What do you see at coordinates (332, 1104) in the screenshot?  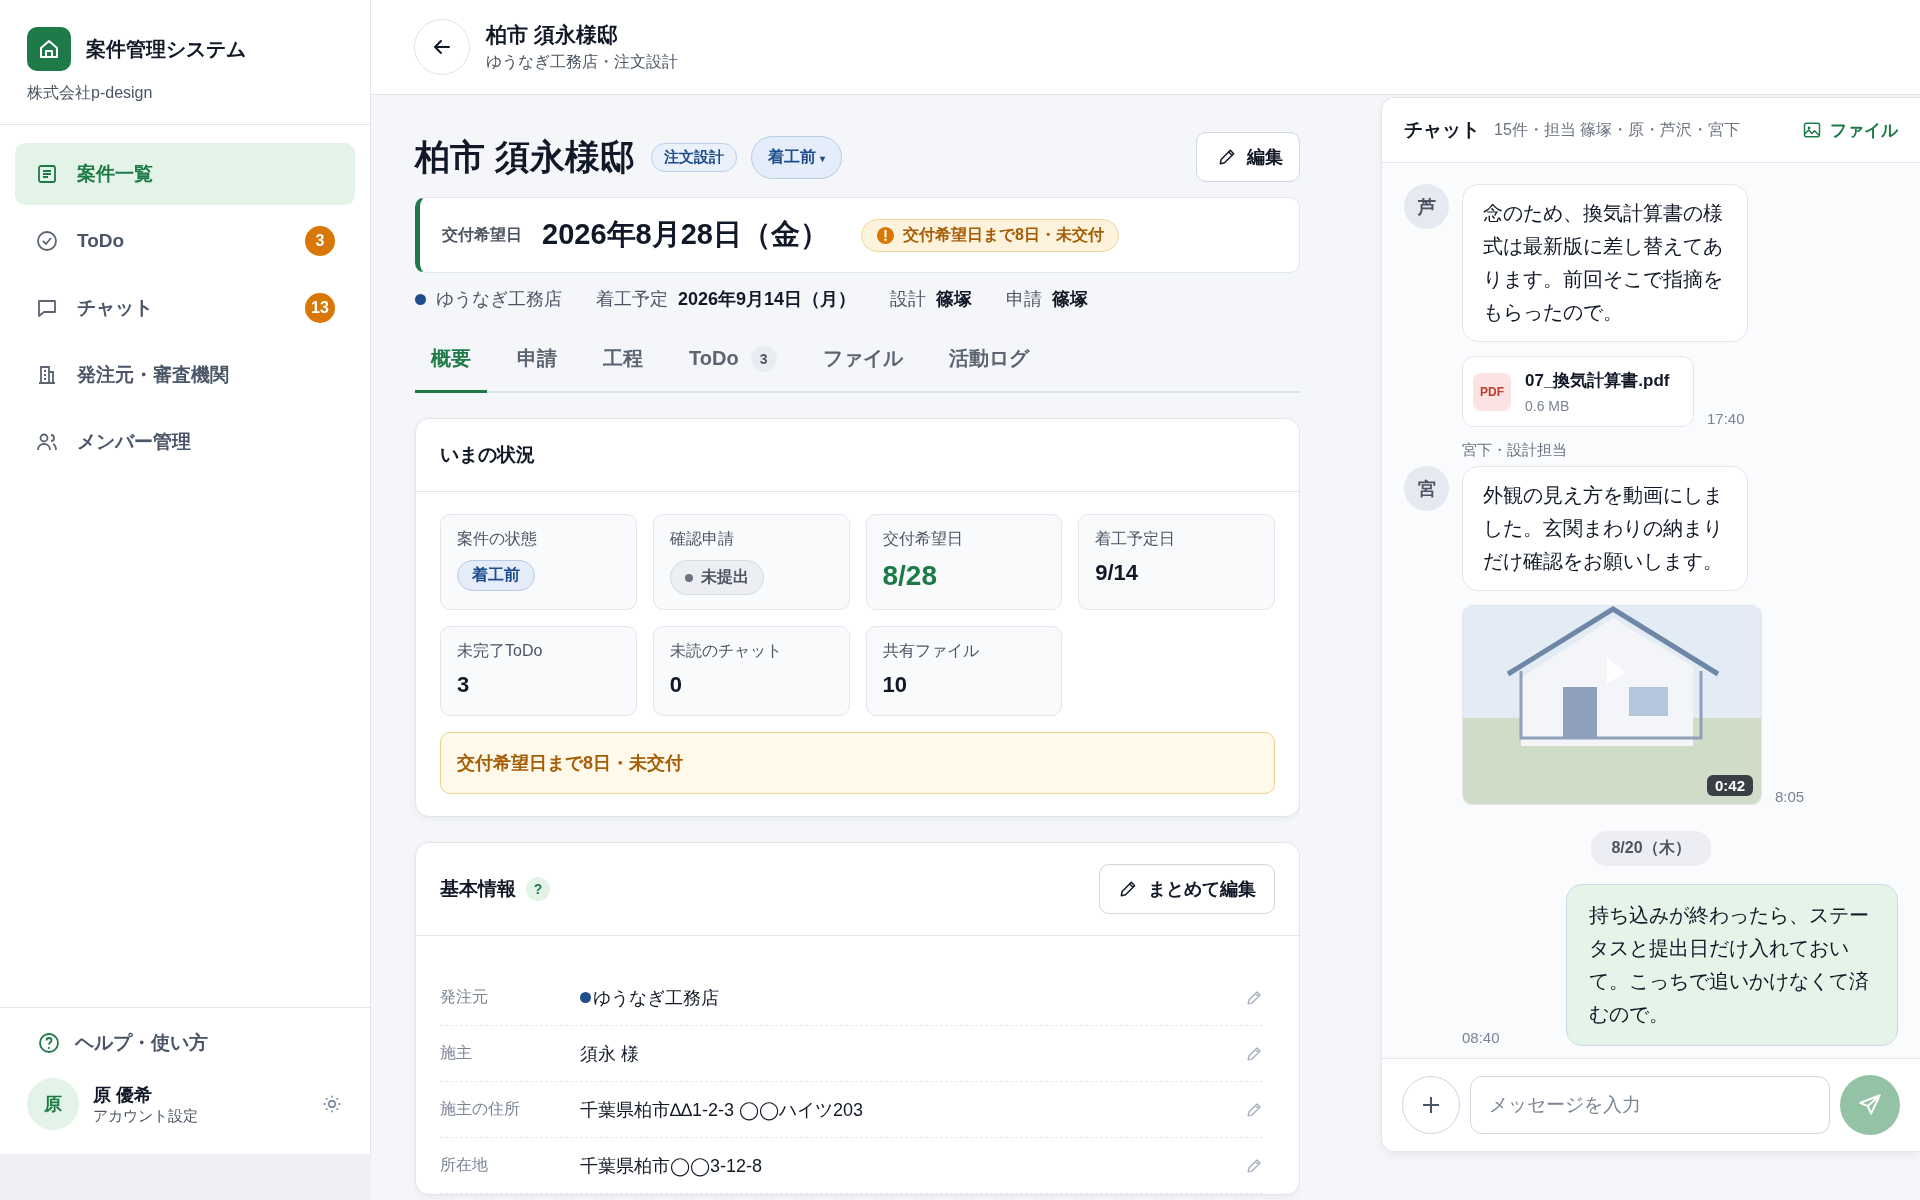 I see `sun-icon` at bounding box center [332, 1104].